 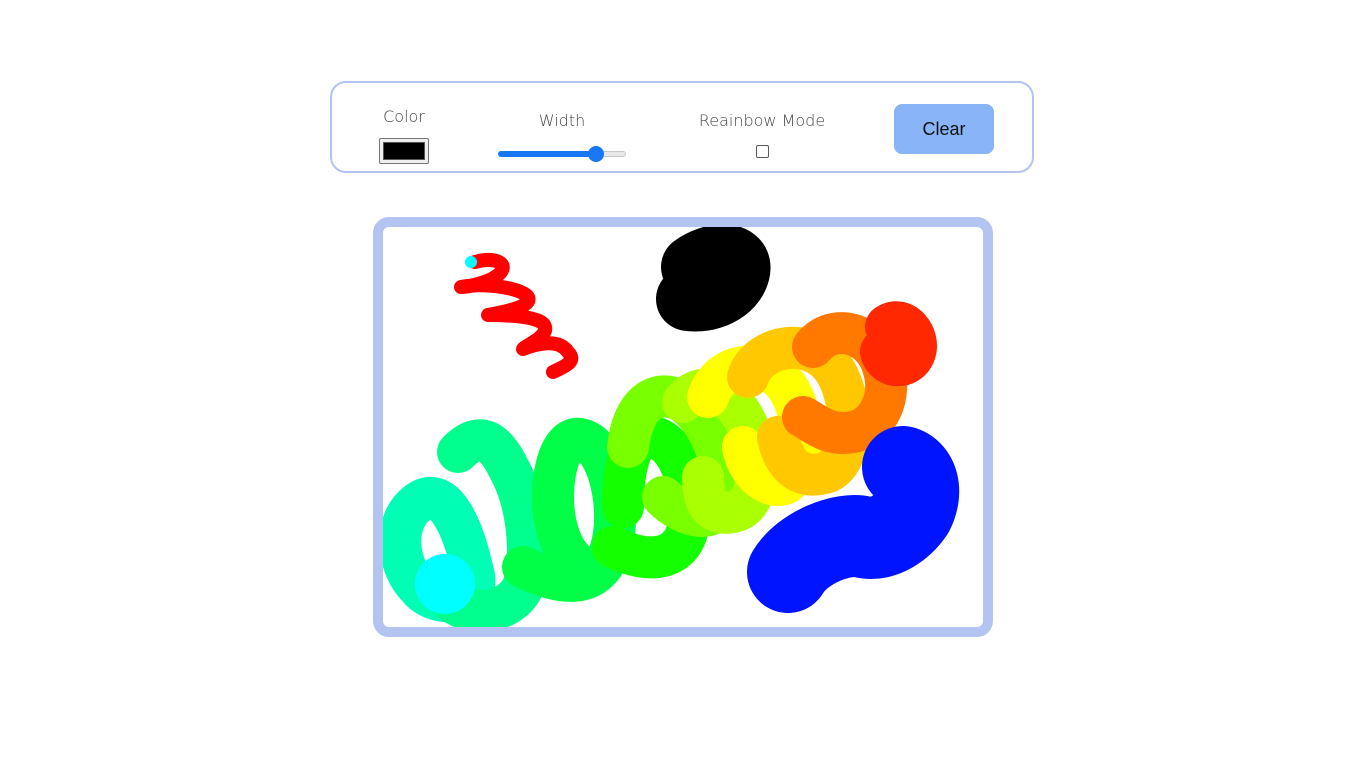 I want to click on clear-button: Clear, so click(x=944, y=129).